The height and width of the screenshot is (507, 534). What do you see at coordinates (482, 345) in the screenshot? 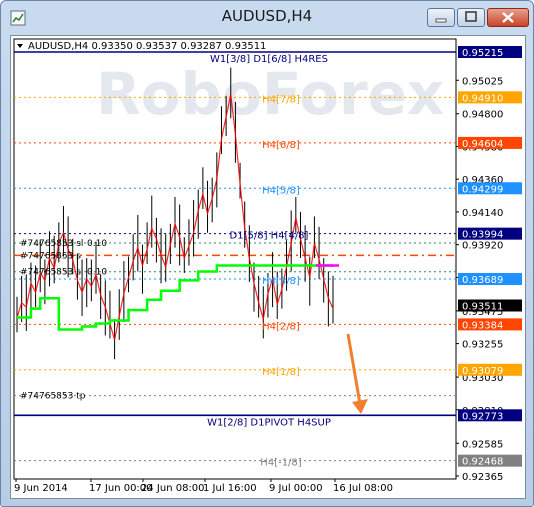
I see `y-tick-label: 0.93255` at bounding box center [482, 345].